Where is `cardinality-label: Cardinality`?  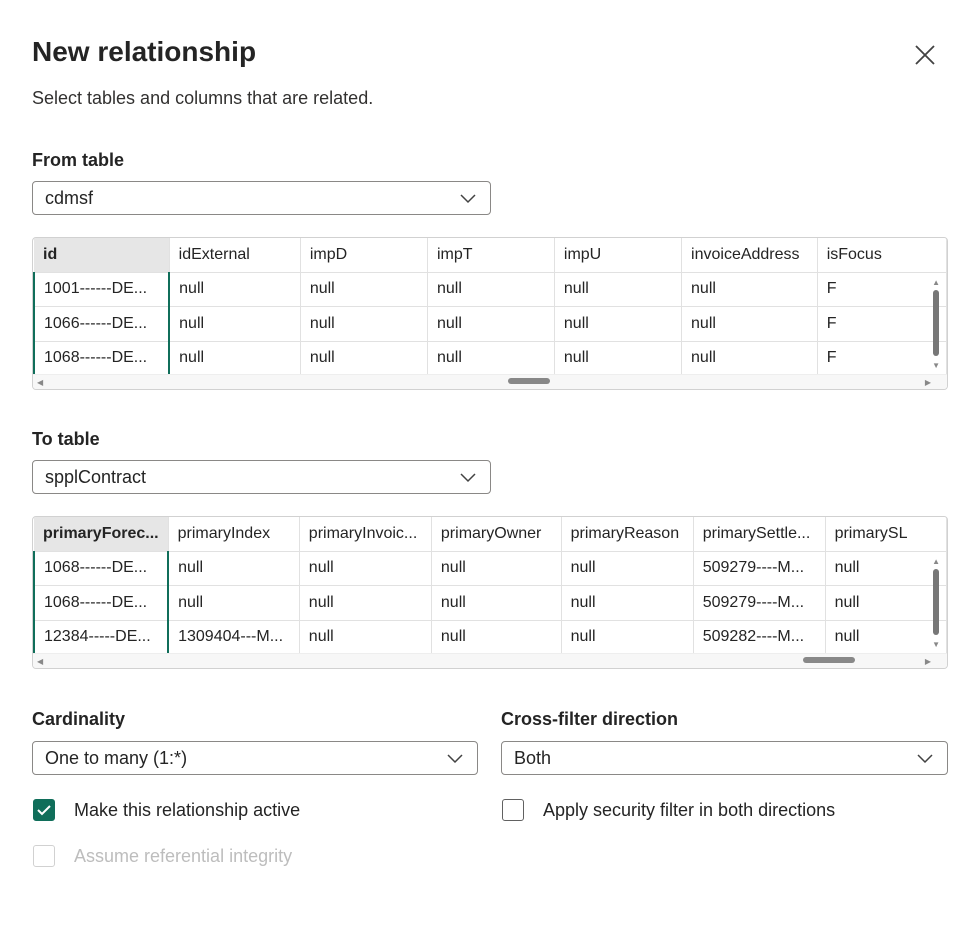
cardinality-label: Cardinality is located at coordinates (79, 719).